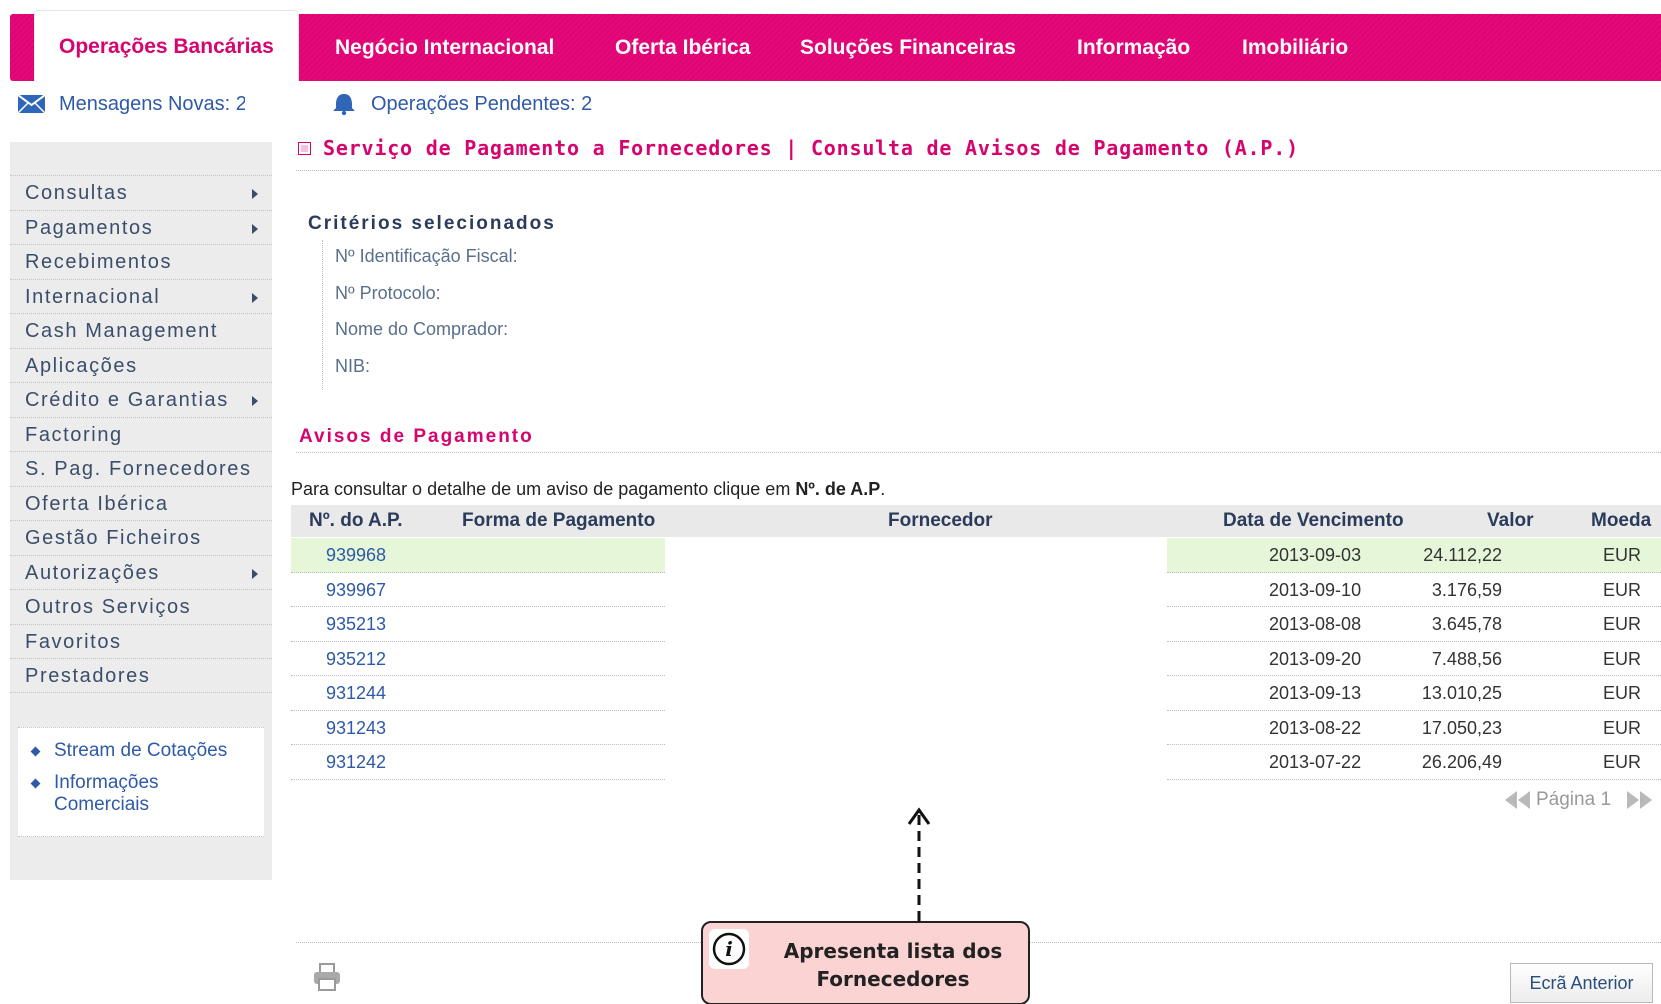  I want to click on new-messages-label: Mensagens Novas: 2, so click(152, 103).